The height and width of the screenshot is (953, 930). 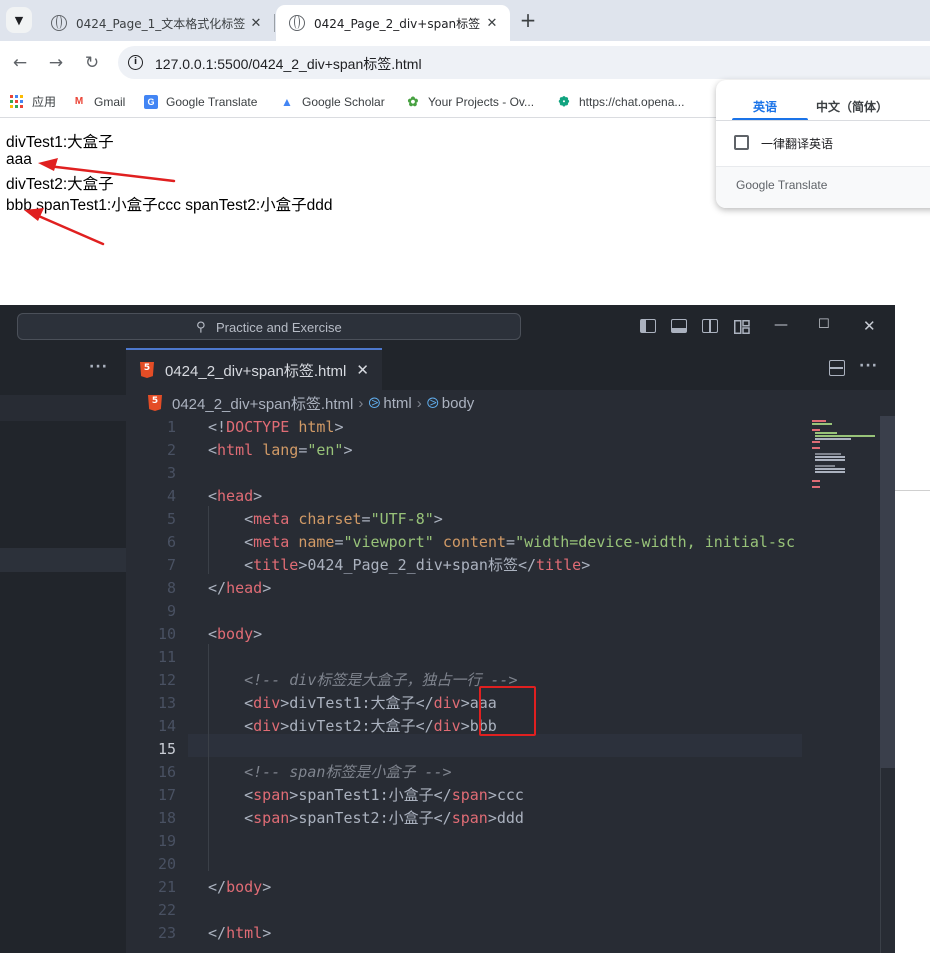 What do you see at coordinates (710, 326) in the screenshot?
I see `toggle-secondary-sidebar-icon` at bounding box center [710, 326].